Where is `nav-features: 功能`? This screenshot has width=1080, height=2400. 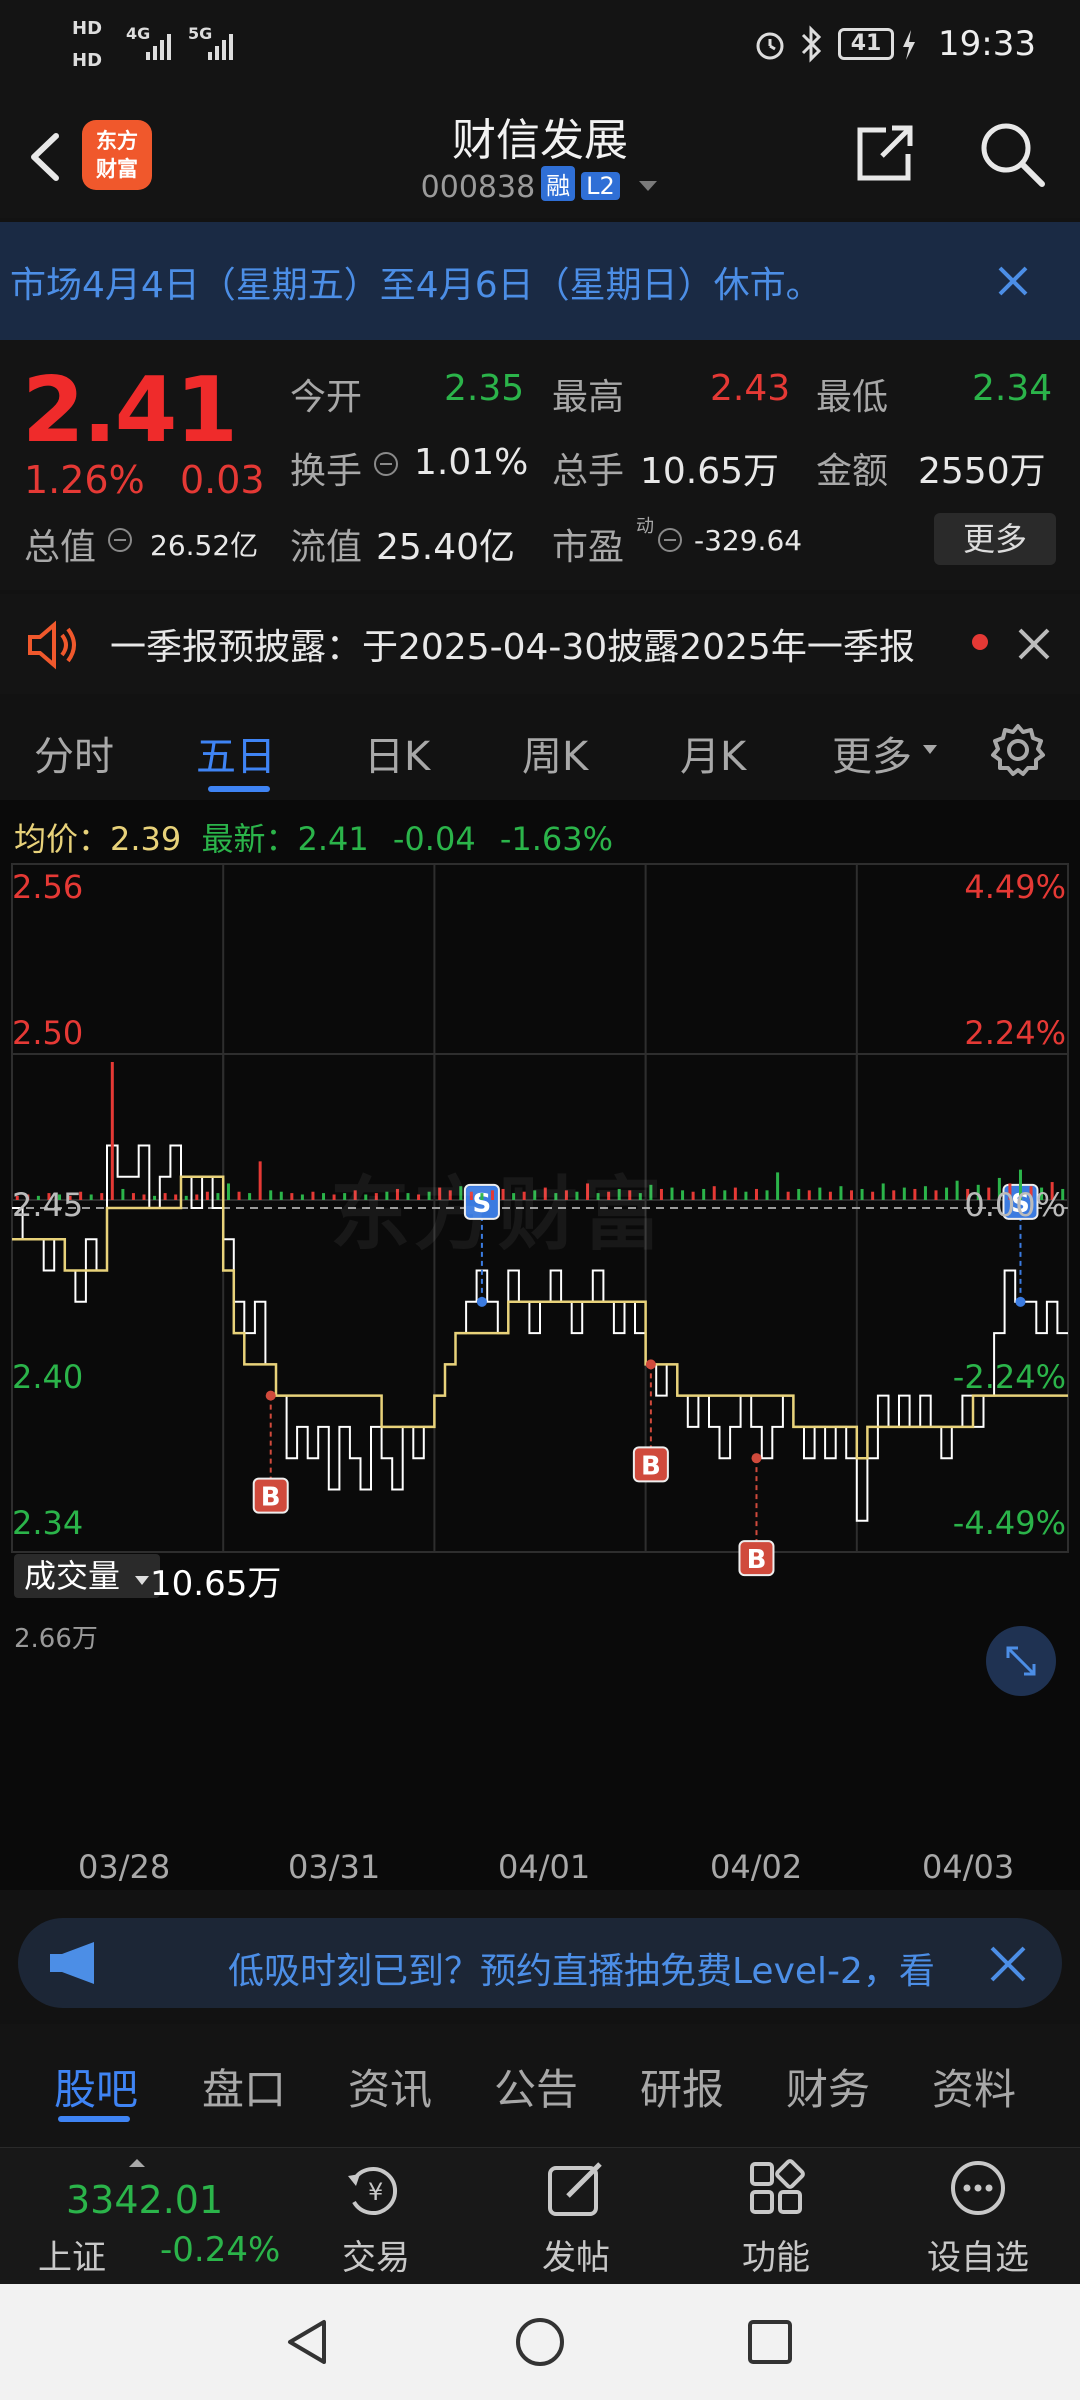 nav-features: 功能 is located at coordinates (776, 2216).